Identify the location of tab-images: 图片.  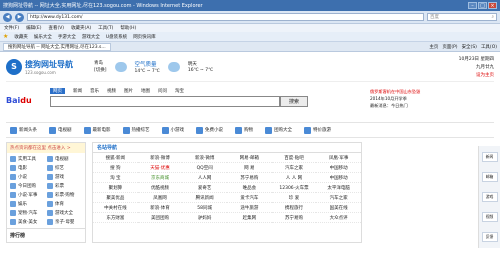
(128, 91).